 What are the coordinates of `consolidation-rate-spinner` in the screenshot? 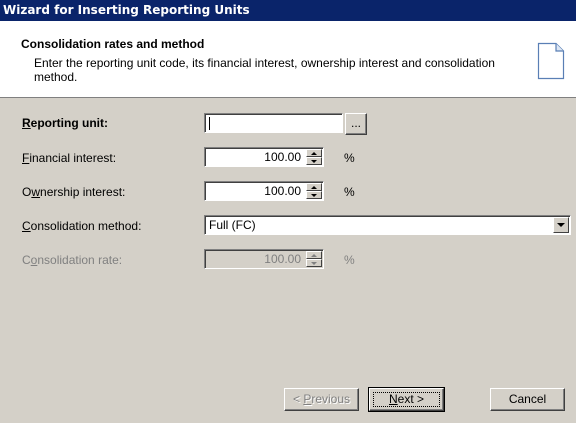 It's located at (314, 259).